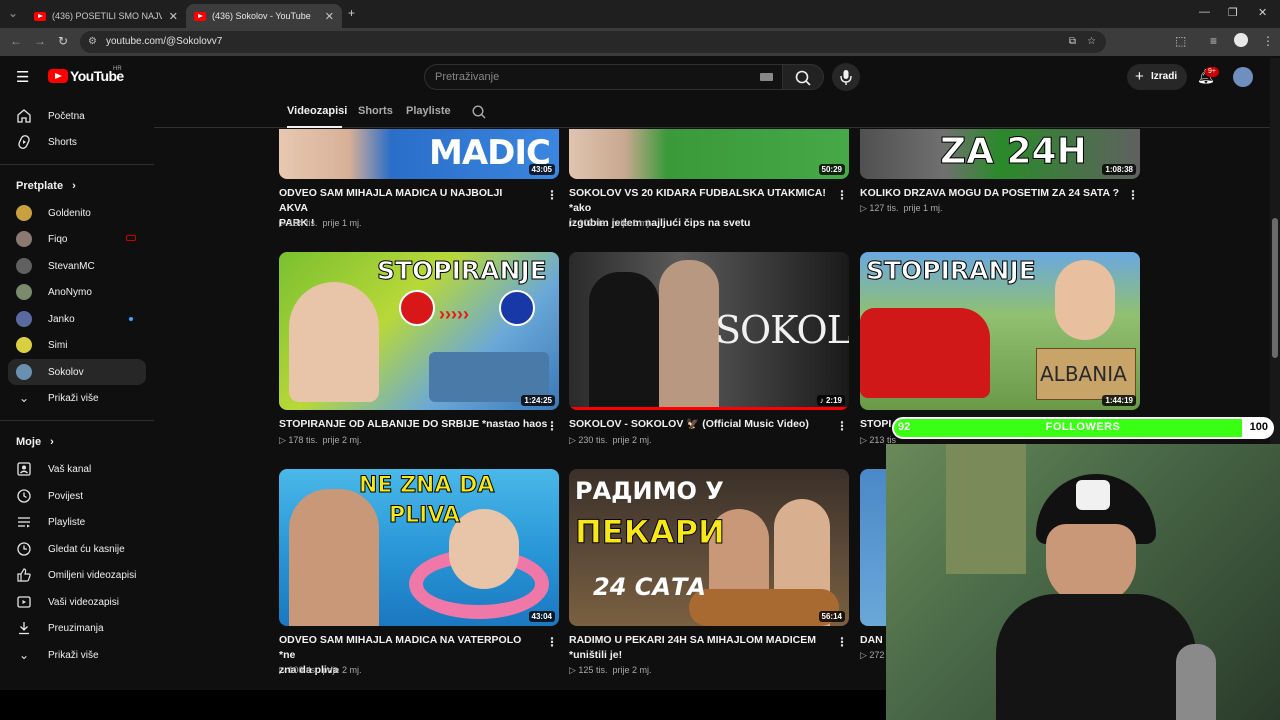  Describe the element at coordinates (342, 670) in the screenshot. I see `video-age: prije 2 mj.` at that location.